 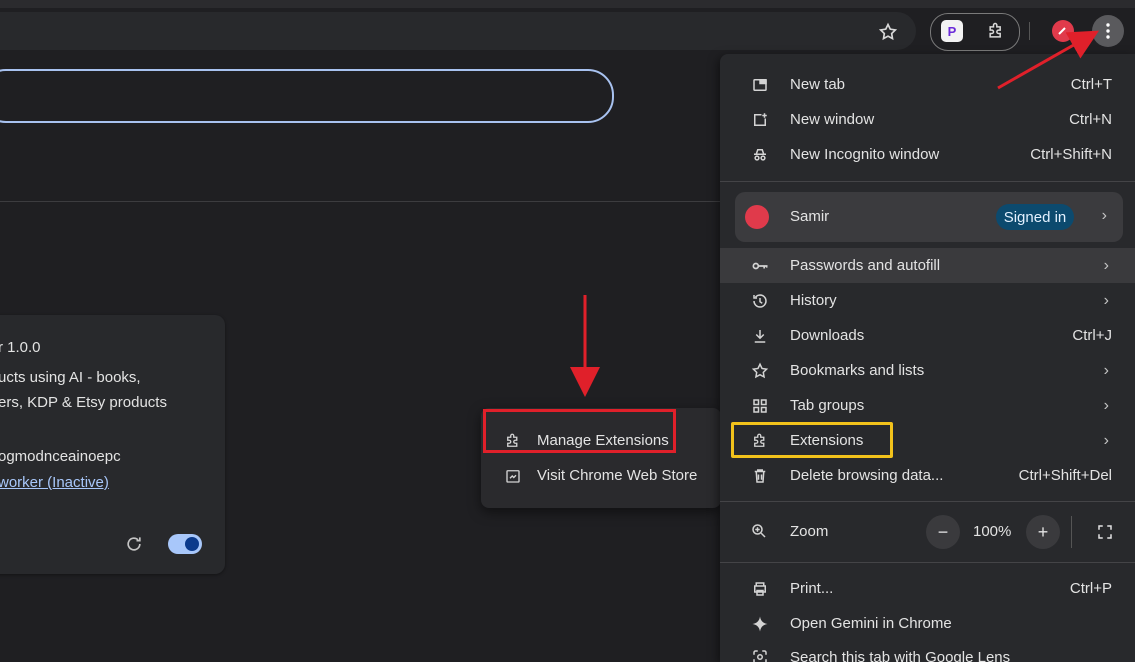 What do you see at coordinates (1090, 119) in the screenshot?
I see `new-window-shortcut: Ctrl+N` at bounding box center [1090, 119].